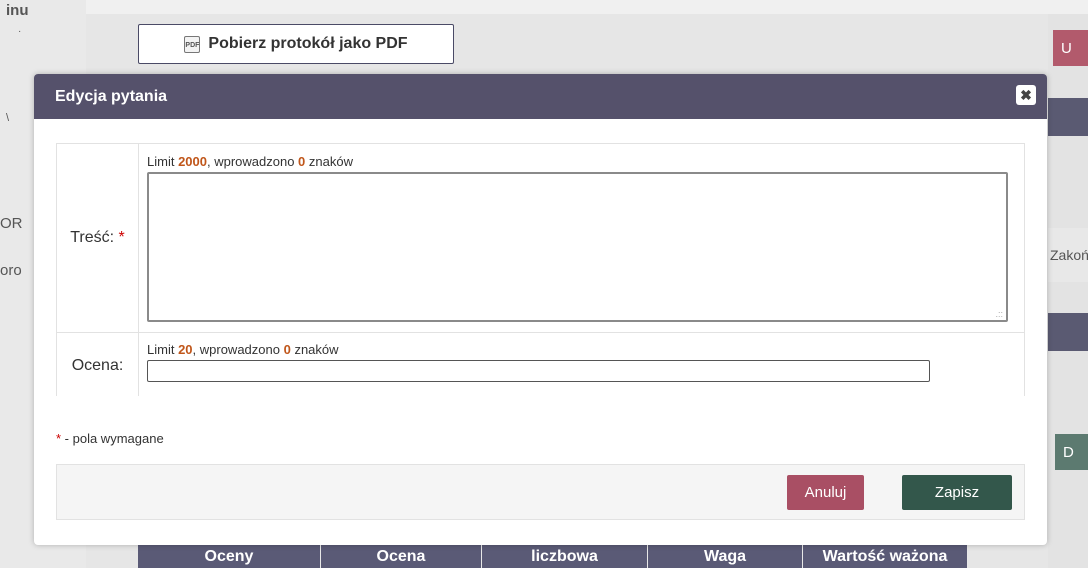  What do you see at coordinates (250, 161) in the screenshot?
I see `content-char-limit: Limit 2000, wprowadzono 0 znaków` at bounding box center [250, 161].